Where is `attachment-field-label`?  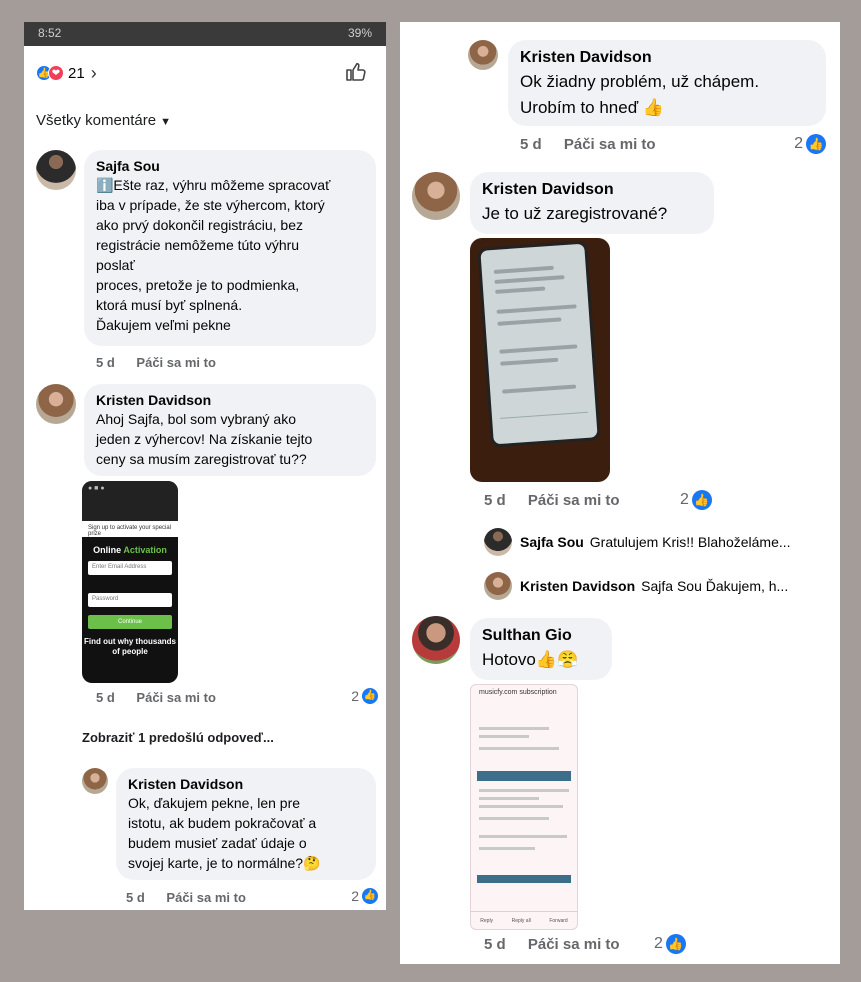 attachment-field-label is located at coordinates (130, 584).